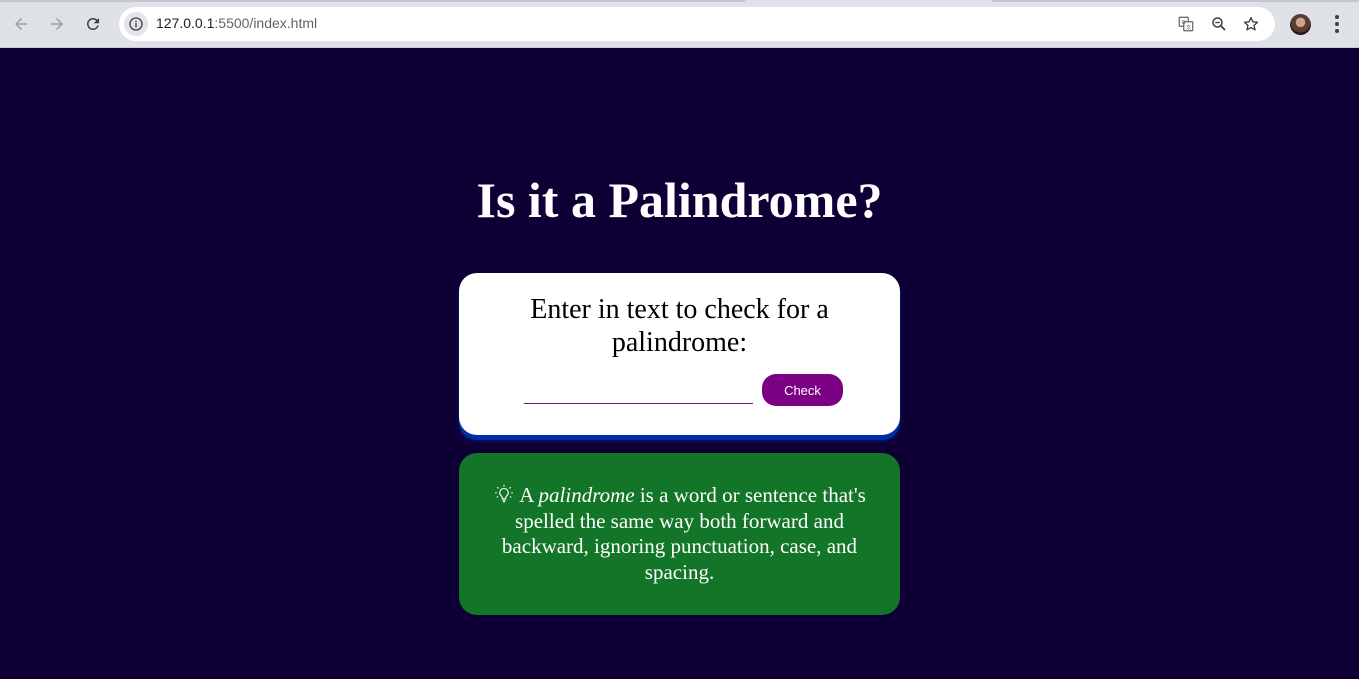 Image resolution: width=1359 pixels, height=679 pixels. I want to click on address-bar: 127.0.0.1:5500/index.html G文, so click(697, 24).